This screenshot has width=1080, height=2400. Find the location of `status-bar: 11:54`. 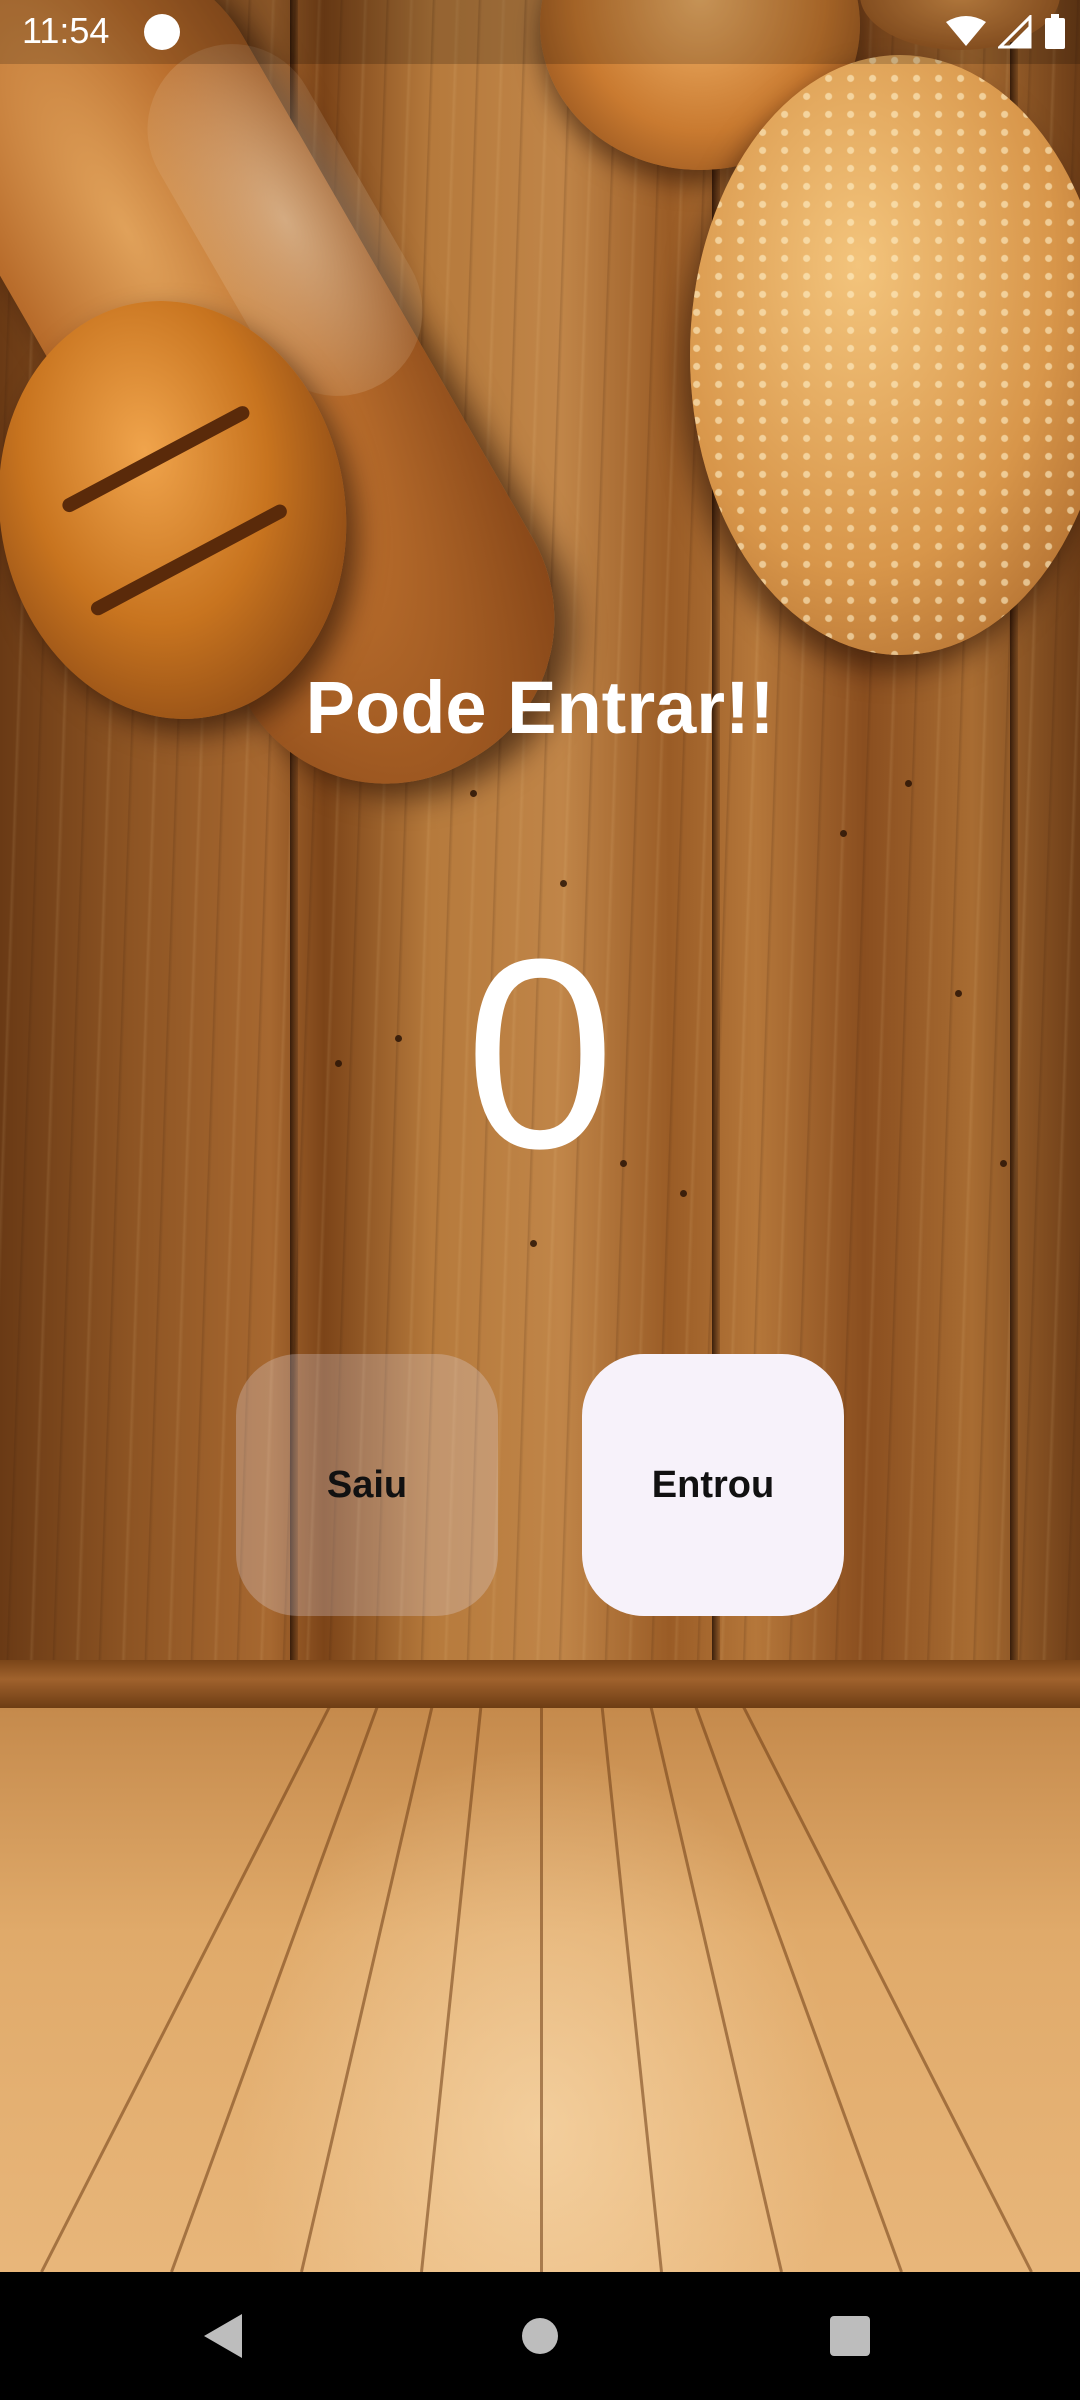

status-bar: 11:54 is located at coordinates (540, 32).